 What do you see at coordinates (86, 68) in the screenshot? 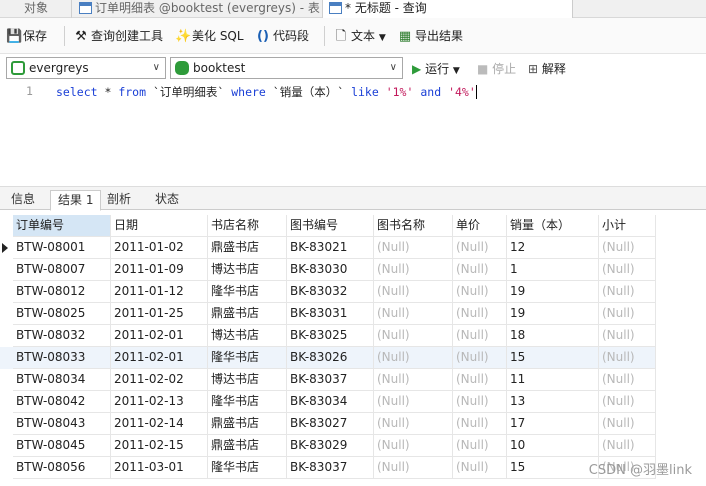
I see `server-select: evergreys ∨` at bounding box center [86, 68].